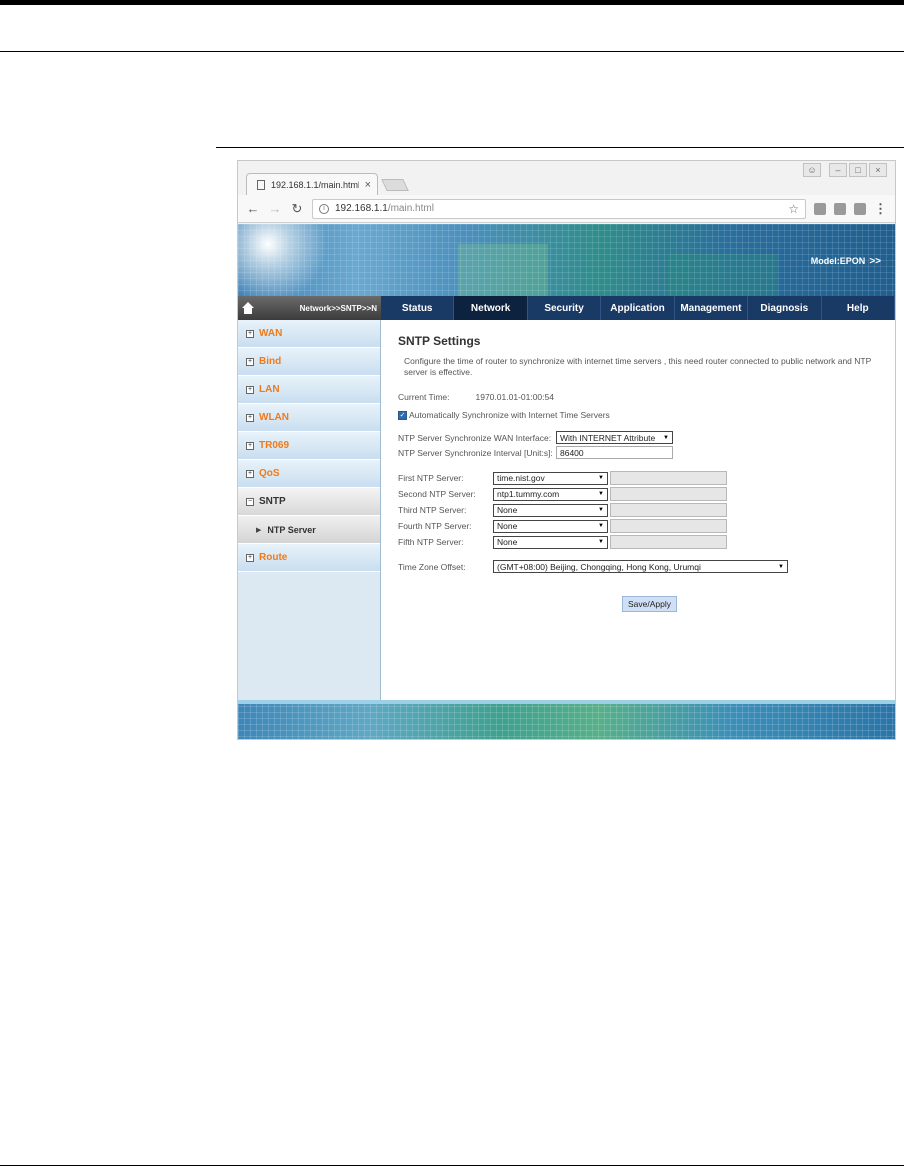 This screenshot has width=904, height=1168. I want to click on first-ntp-select: time.nist.gov ▼, so click(550, 478).